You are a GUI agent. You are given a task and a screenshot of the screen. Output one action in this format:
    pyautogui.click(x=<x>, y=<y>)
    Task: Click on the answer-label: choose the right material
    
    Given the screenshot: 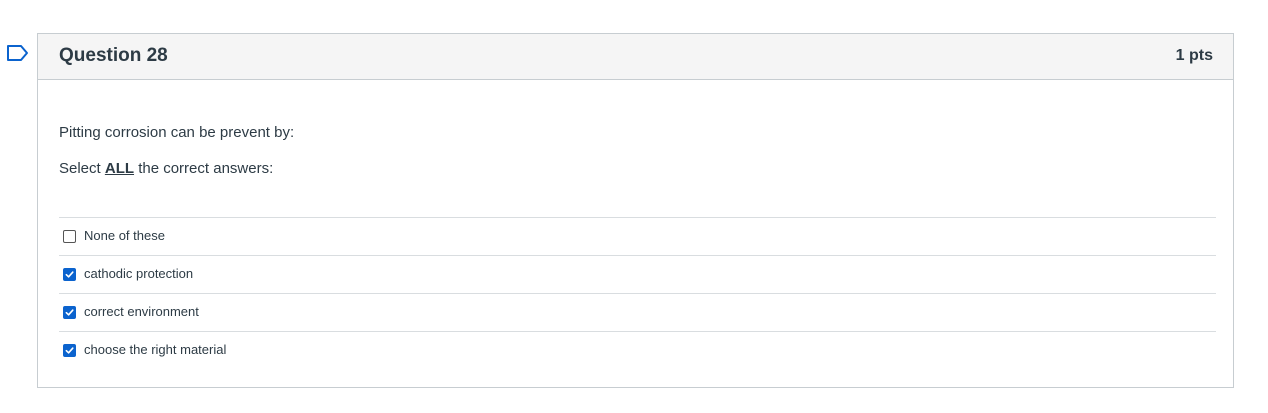 What is the action you would take?
    pyautogui.click(x=155, y=349)
    